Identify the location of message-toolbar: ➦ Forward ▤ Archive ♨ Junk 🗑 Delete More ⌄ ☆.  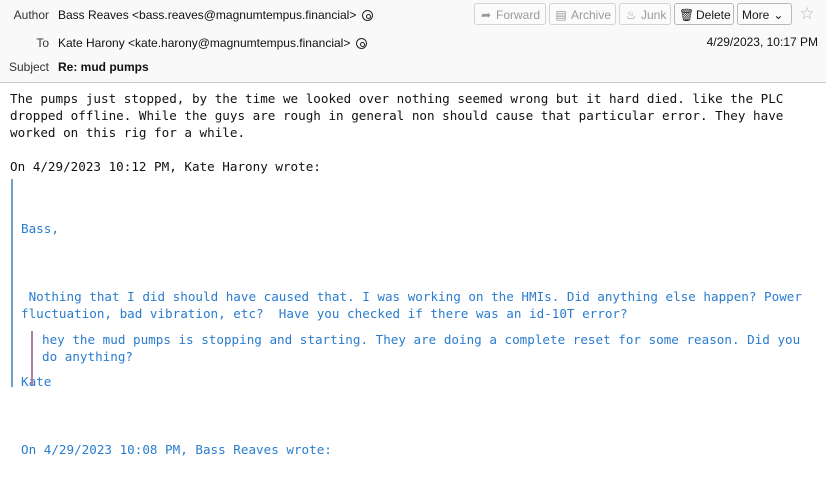
(647, 15).